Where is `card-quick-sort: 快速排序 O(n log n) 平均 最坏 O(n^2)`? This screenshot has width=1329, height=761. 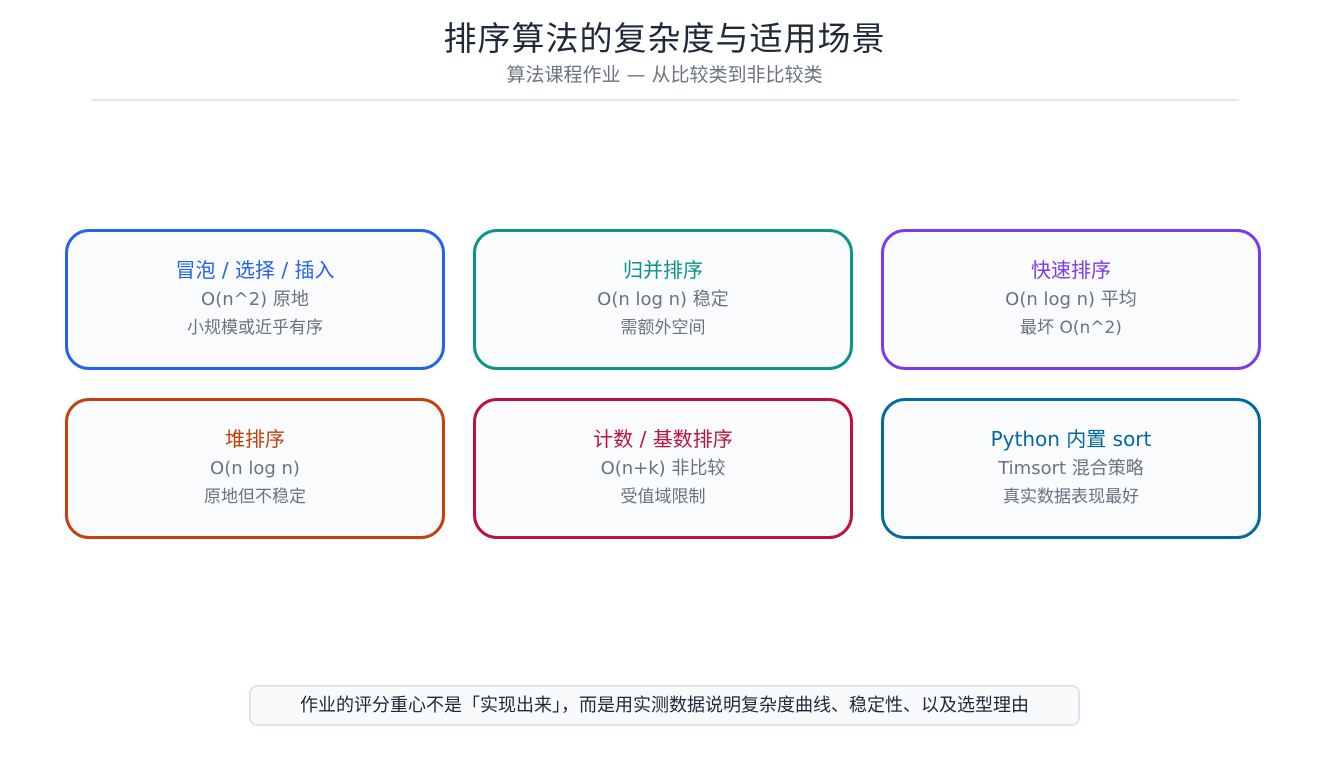
card-quick-sort: 快速排序 O(n log n) 平均 最坏 O(n^2) is located at coordinates (1071, 299).